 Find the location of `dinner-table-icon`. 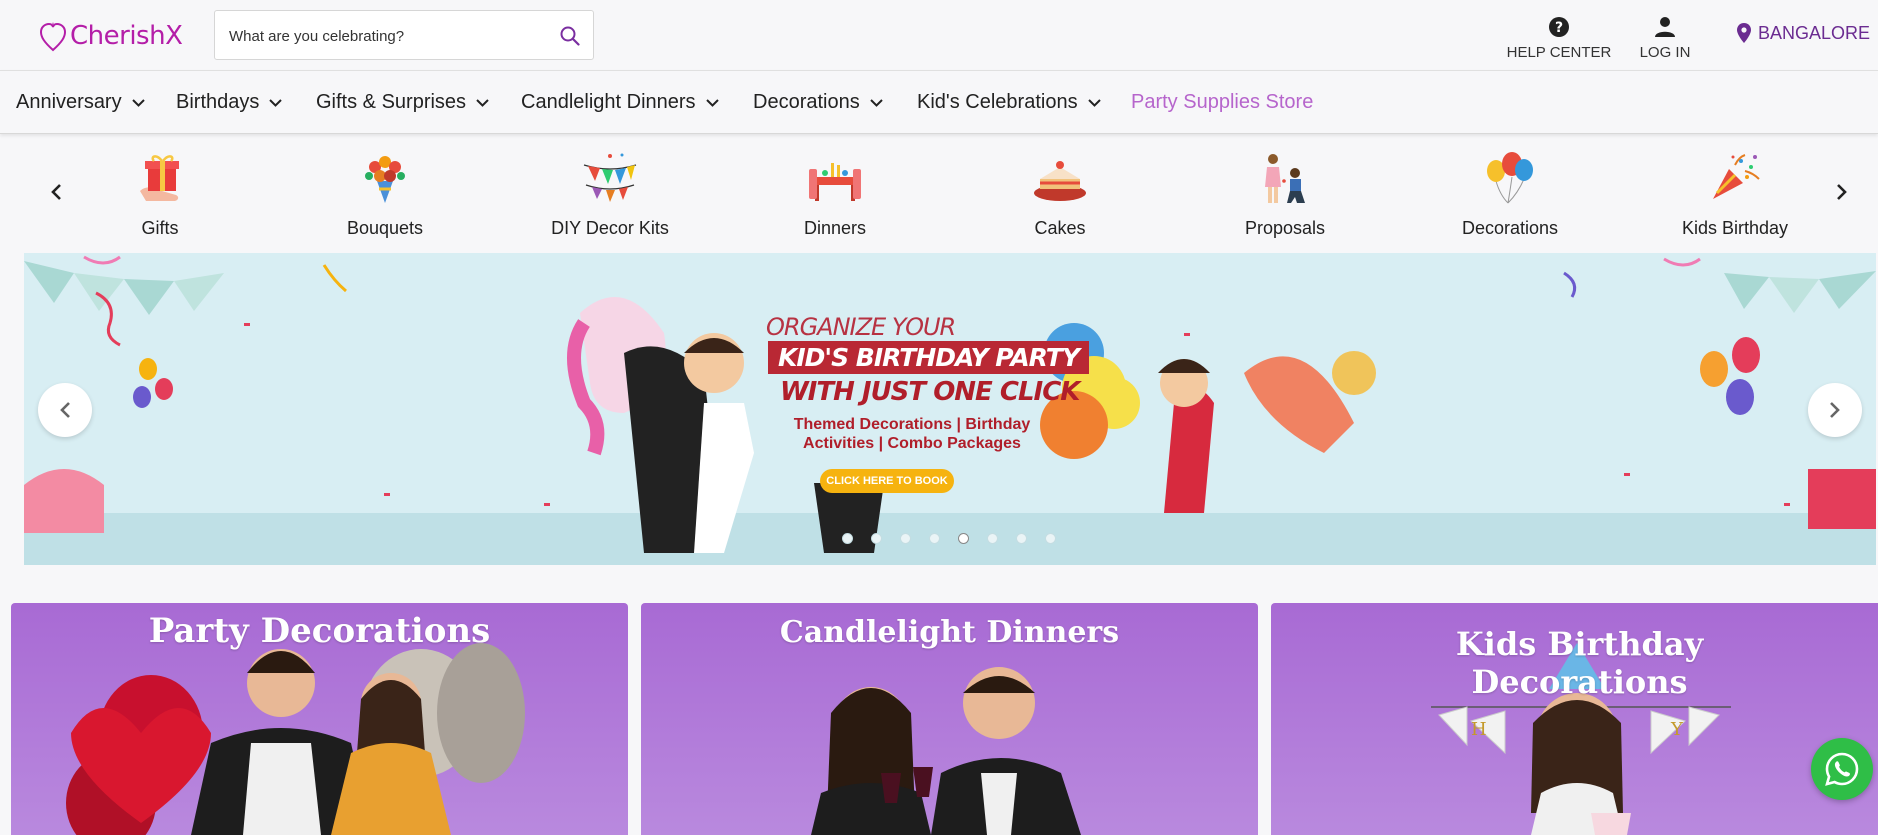

dinner-table-icon is located at coordinates (835, 178).